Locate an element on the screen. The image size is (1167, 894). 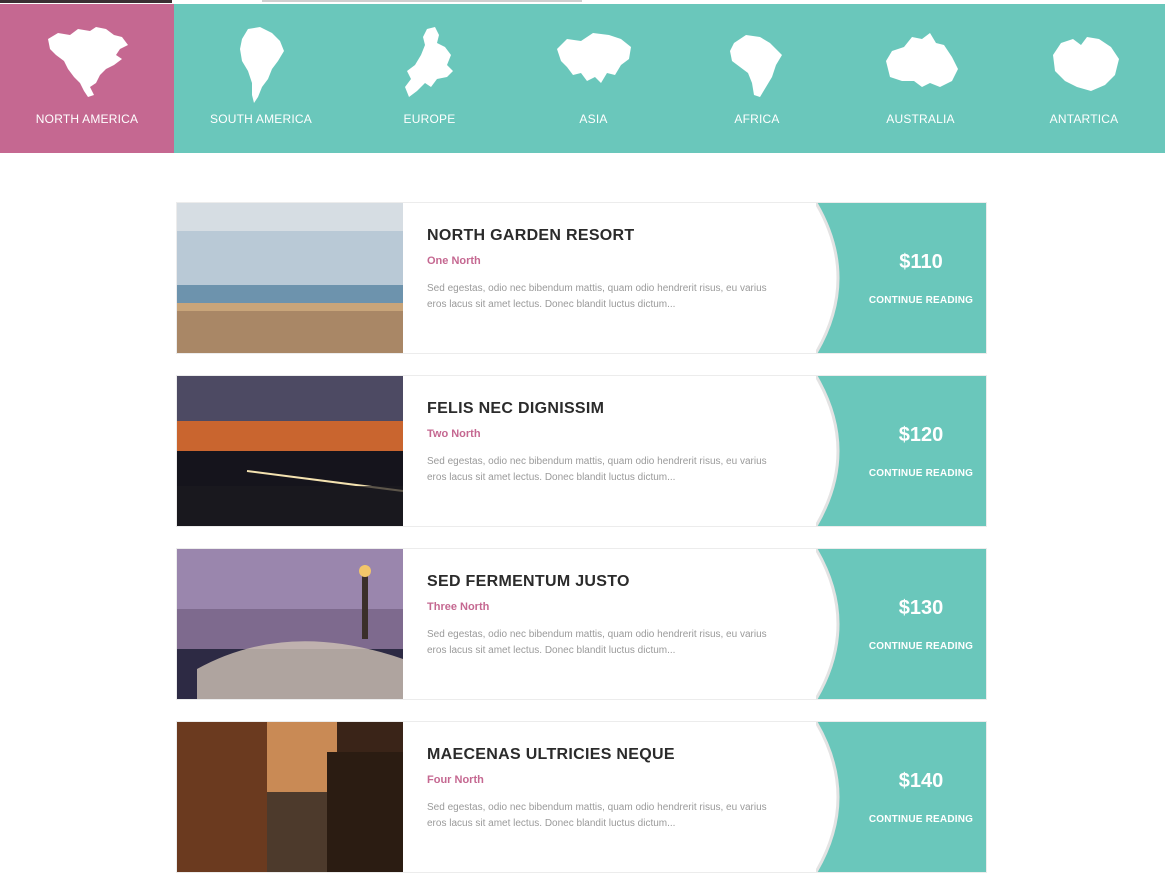
listing-price: $120 is located at coordinates (921, 435).